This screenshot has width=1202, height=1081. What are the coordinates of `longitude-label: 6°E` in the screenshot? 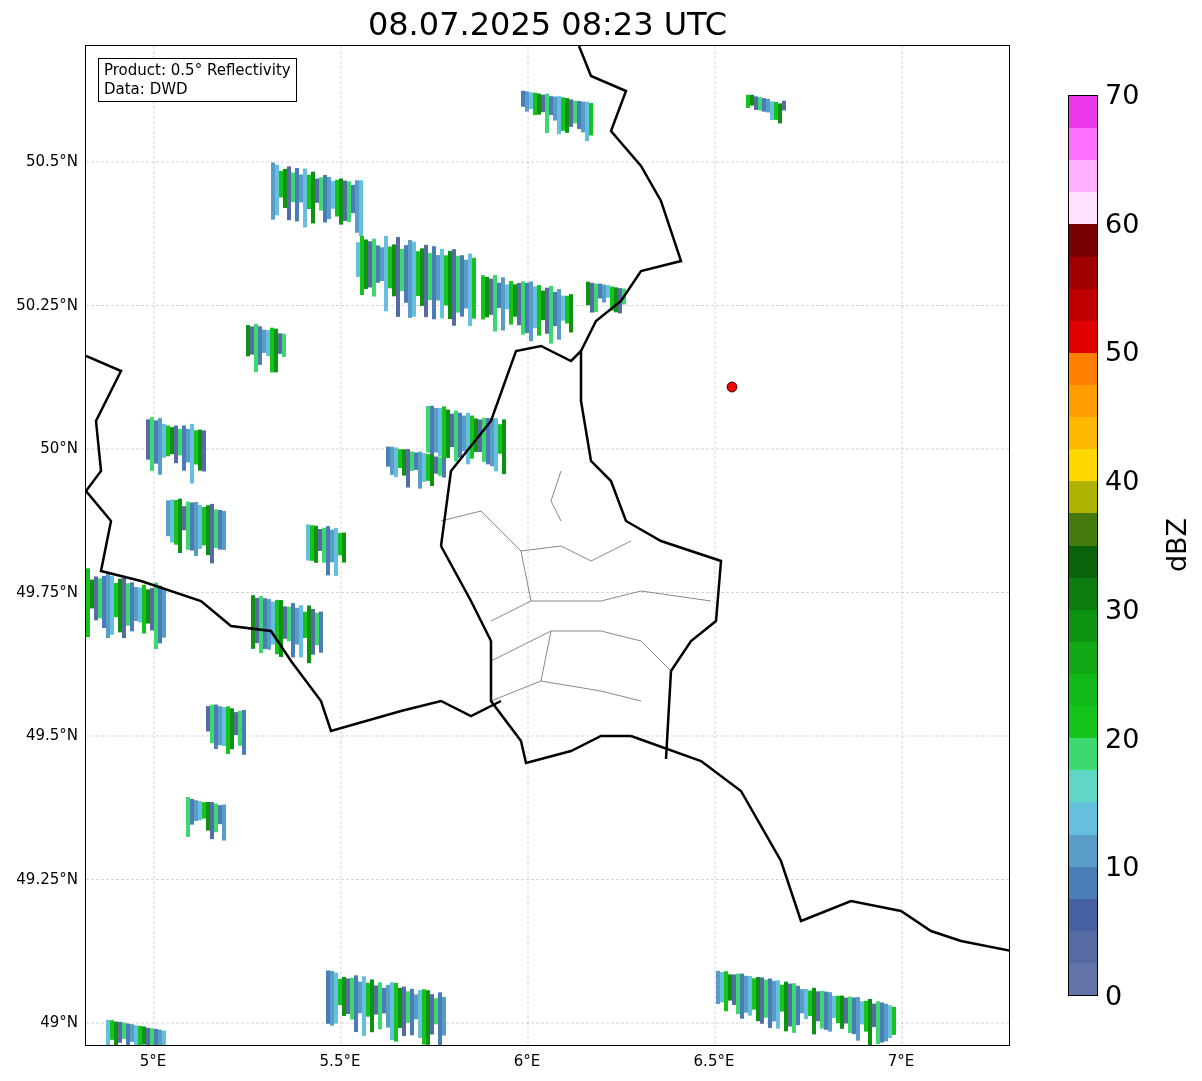 It's located at (527, 1061).